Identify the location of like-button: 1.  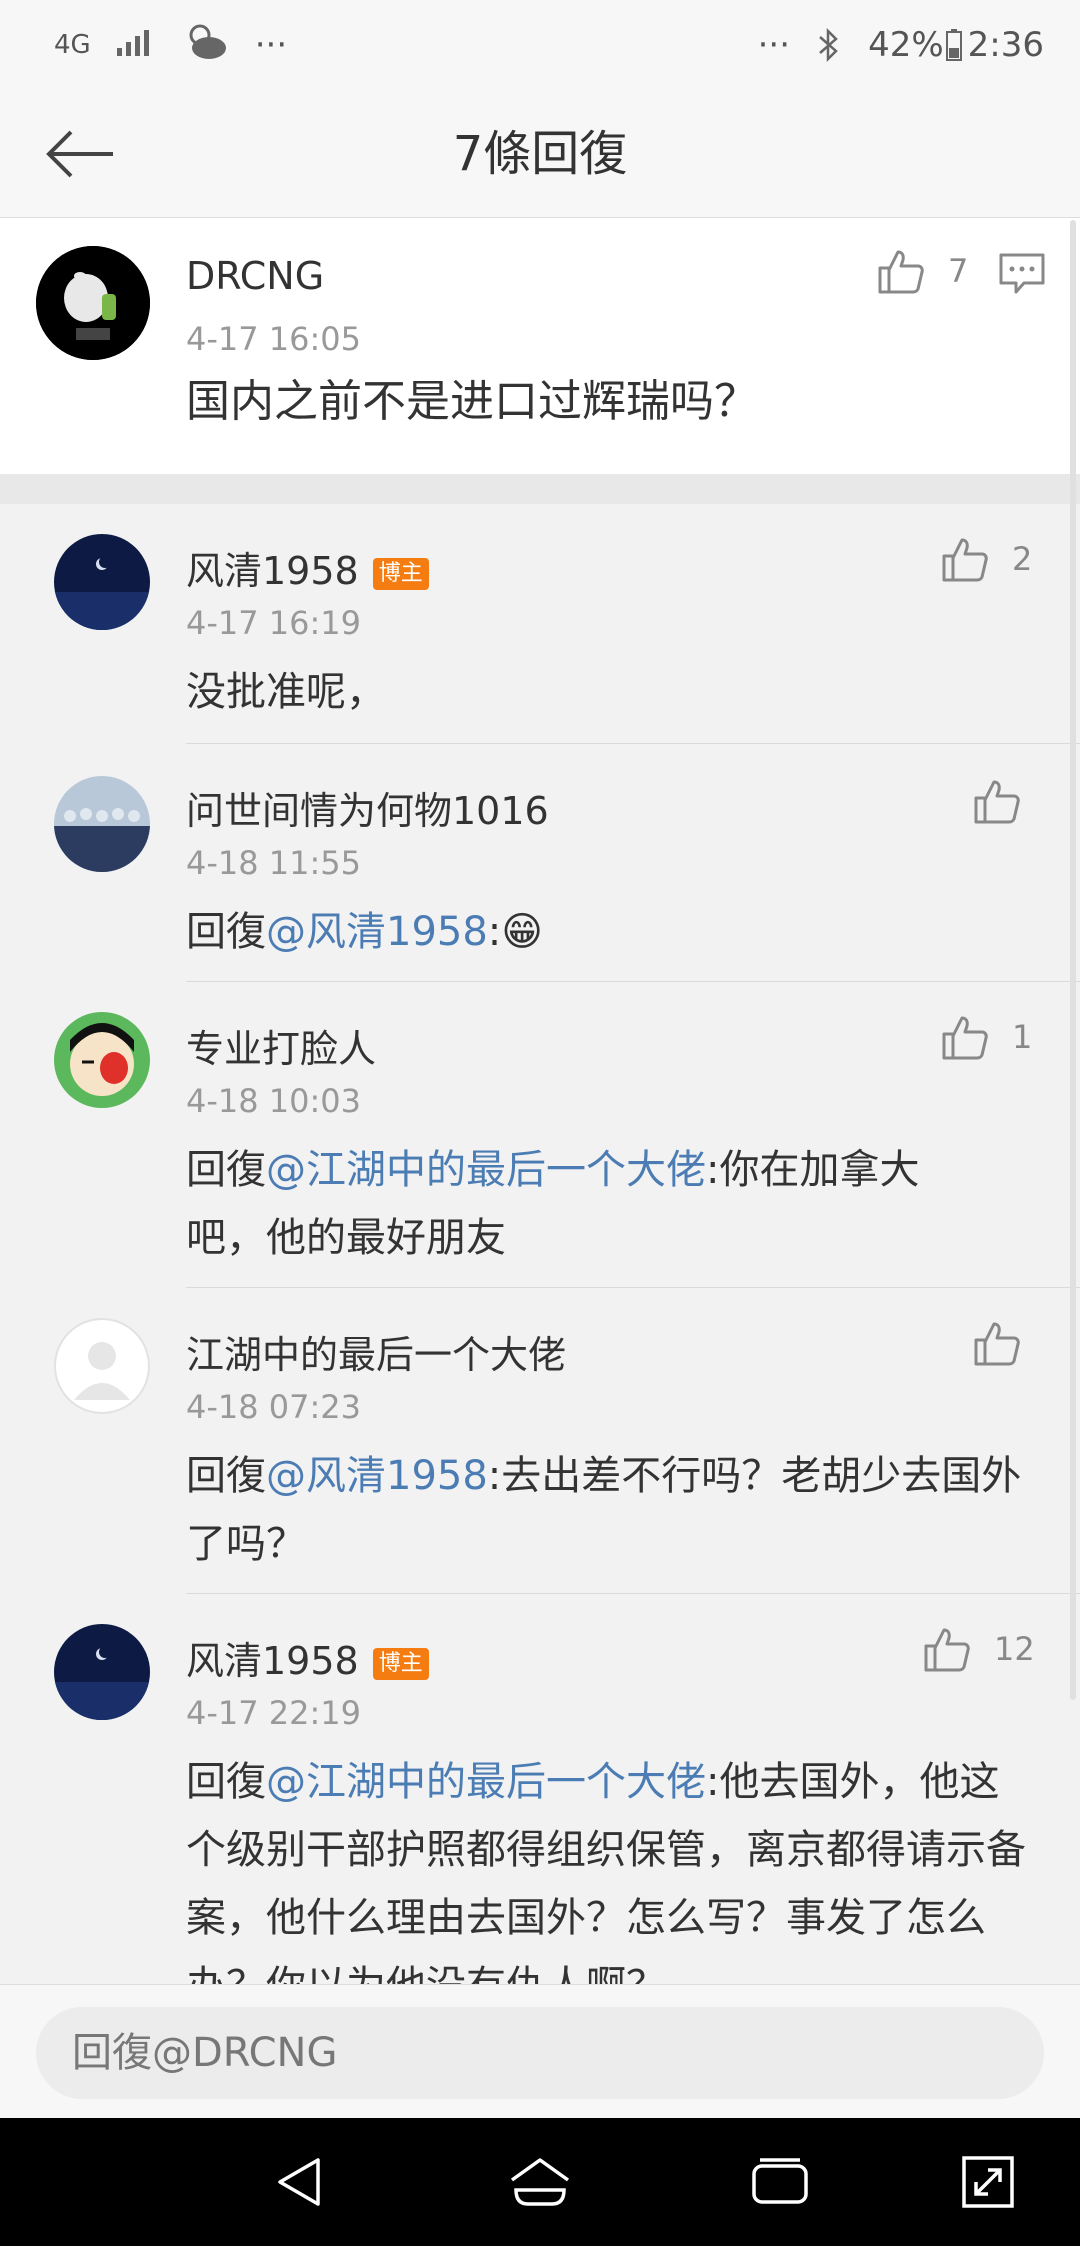
(986, 1037).